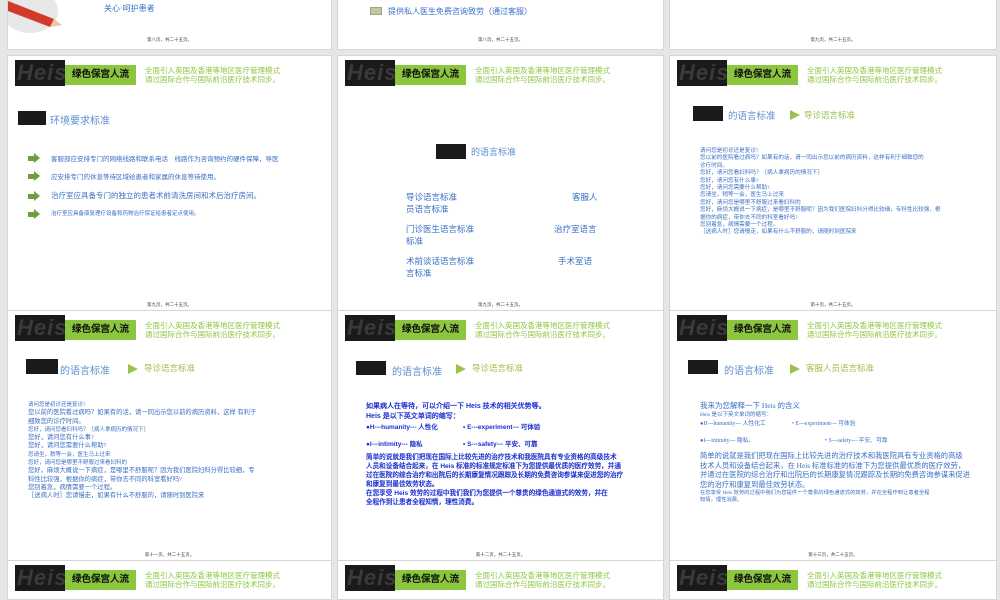  Describe the element at coordinates (502, 203) in the screenshot. I see `menu-item-guide: 导诊语言标准 客服人 员语言标准` at that location.